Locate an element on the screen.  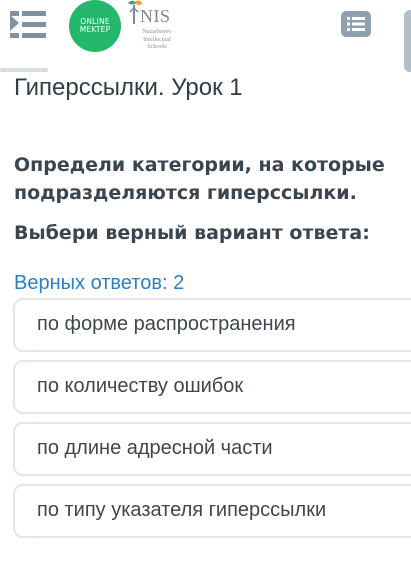
nis-logo: NIS Nazarbayev Intellectual Schools is located at coordinates (152, 28).